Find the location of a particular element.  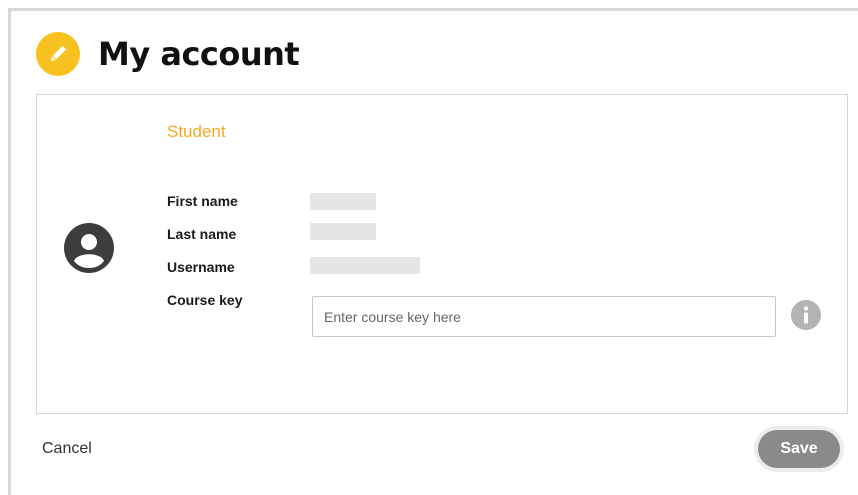

role-heading: Student is located at coordinates (196, 131).